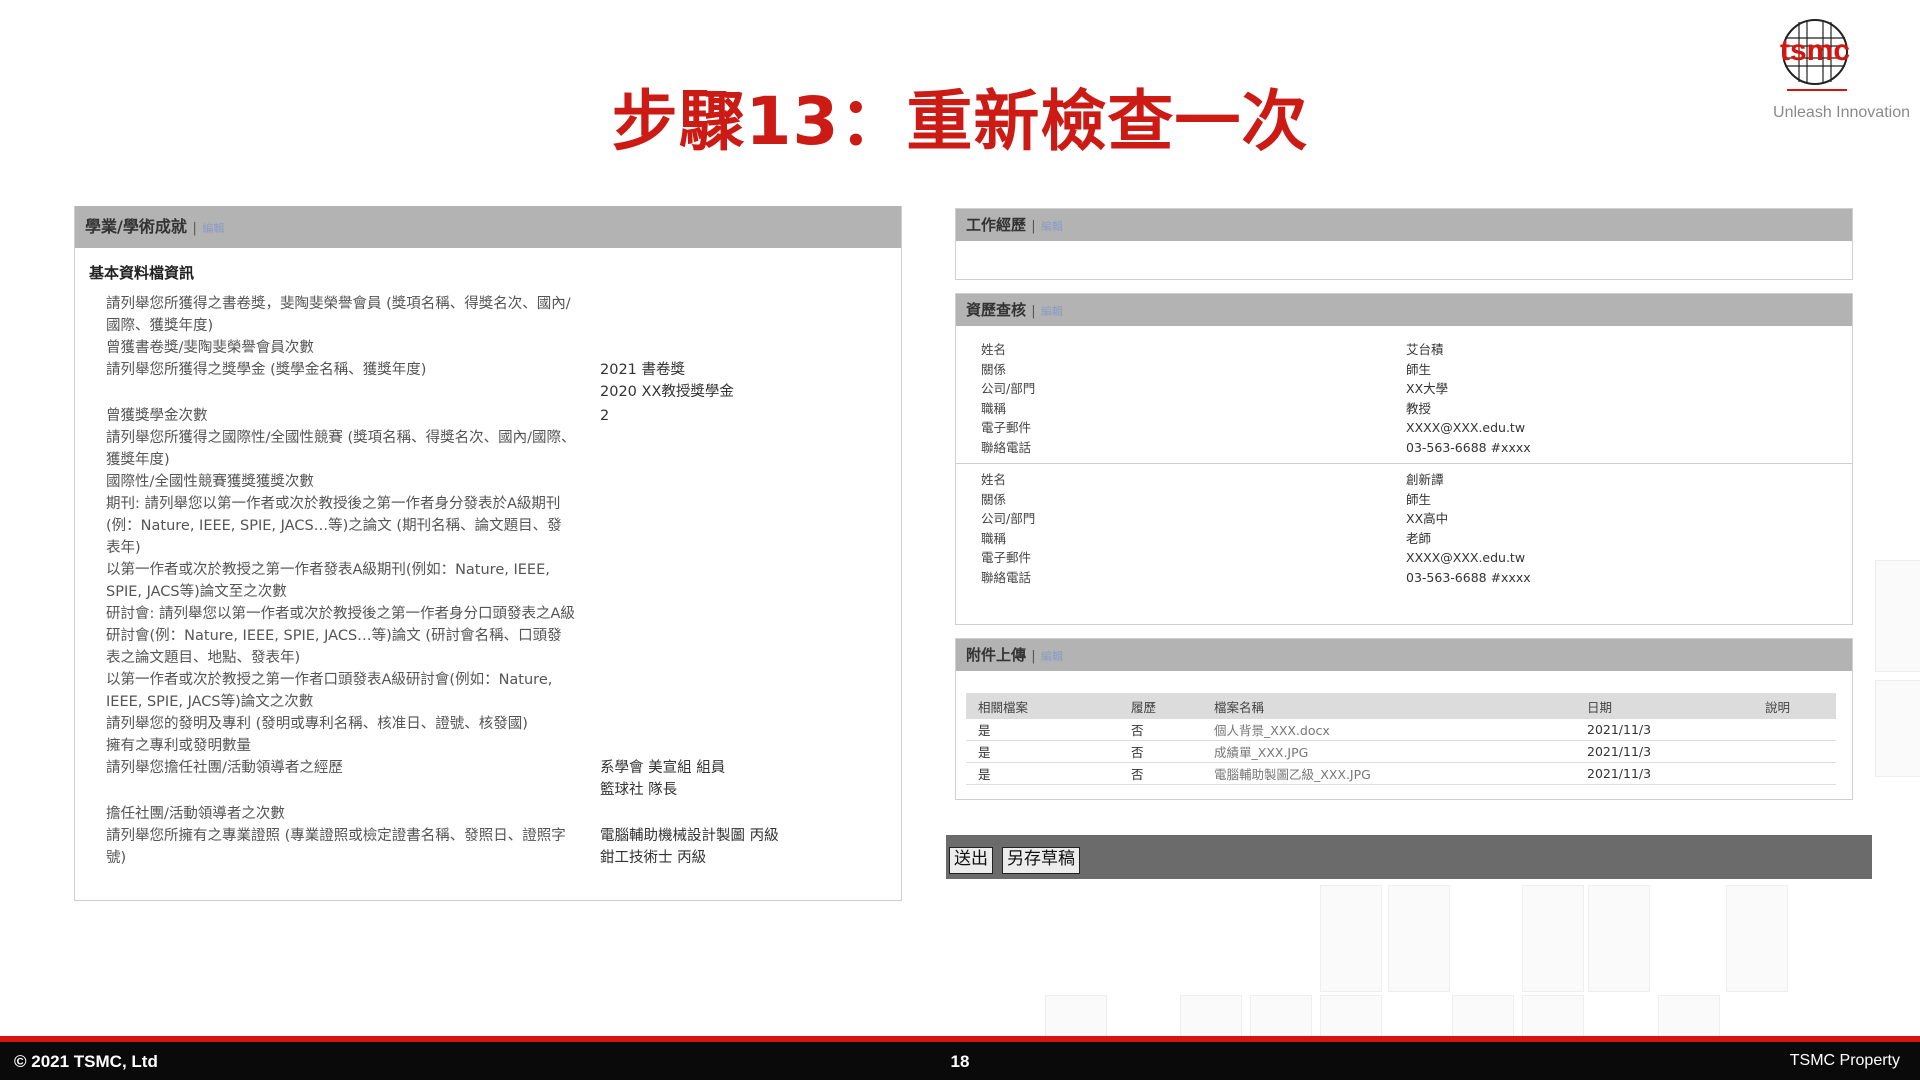 The image size is (1920, 1080). Describe the element at coordinates (1404, 519) in the screenshot. I see `reference-row: 公司/部門 XX高中` at that location.